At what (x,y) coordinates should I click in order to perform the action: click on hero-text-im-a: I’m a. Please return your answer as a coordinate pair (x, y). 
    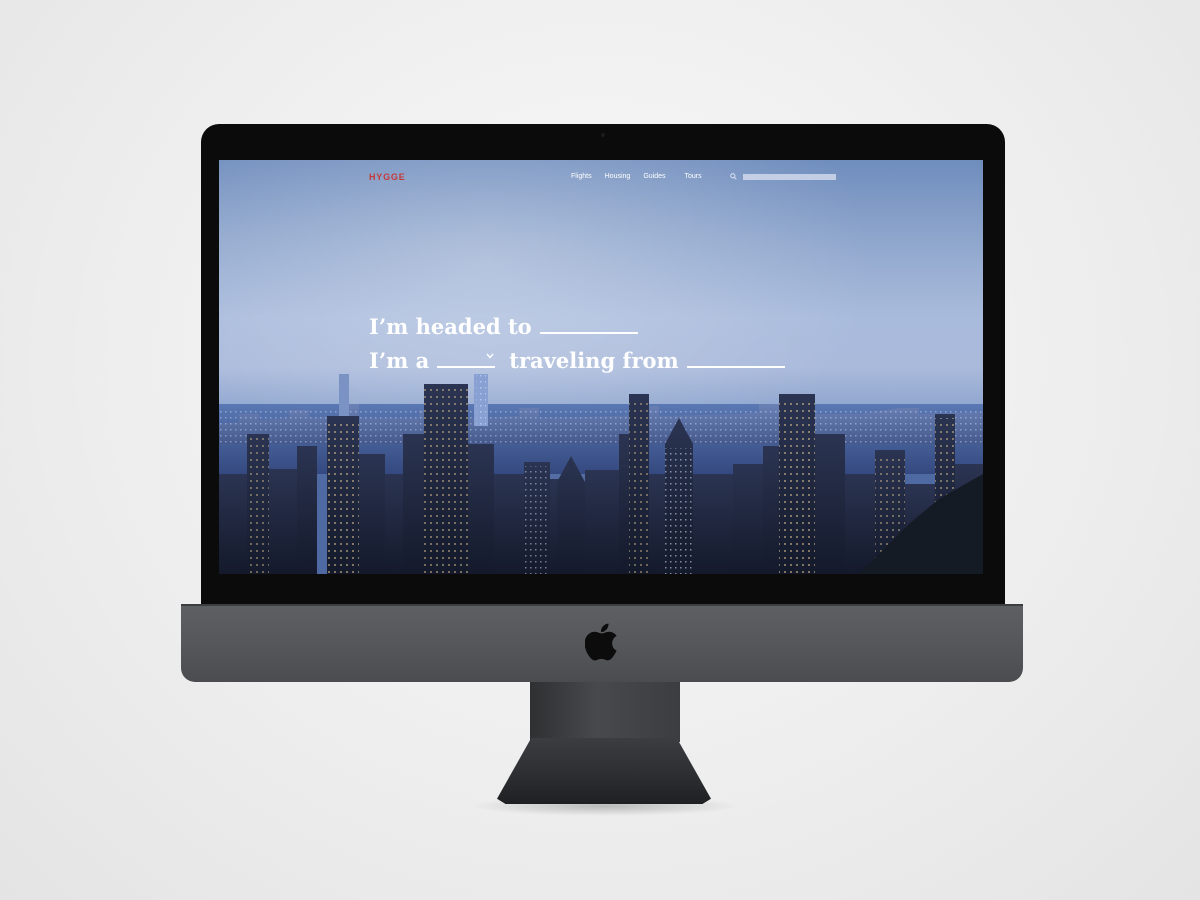
    Looking at the image, I should click on (399, 360).